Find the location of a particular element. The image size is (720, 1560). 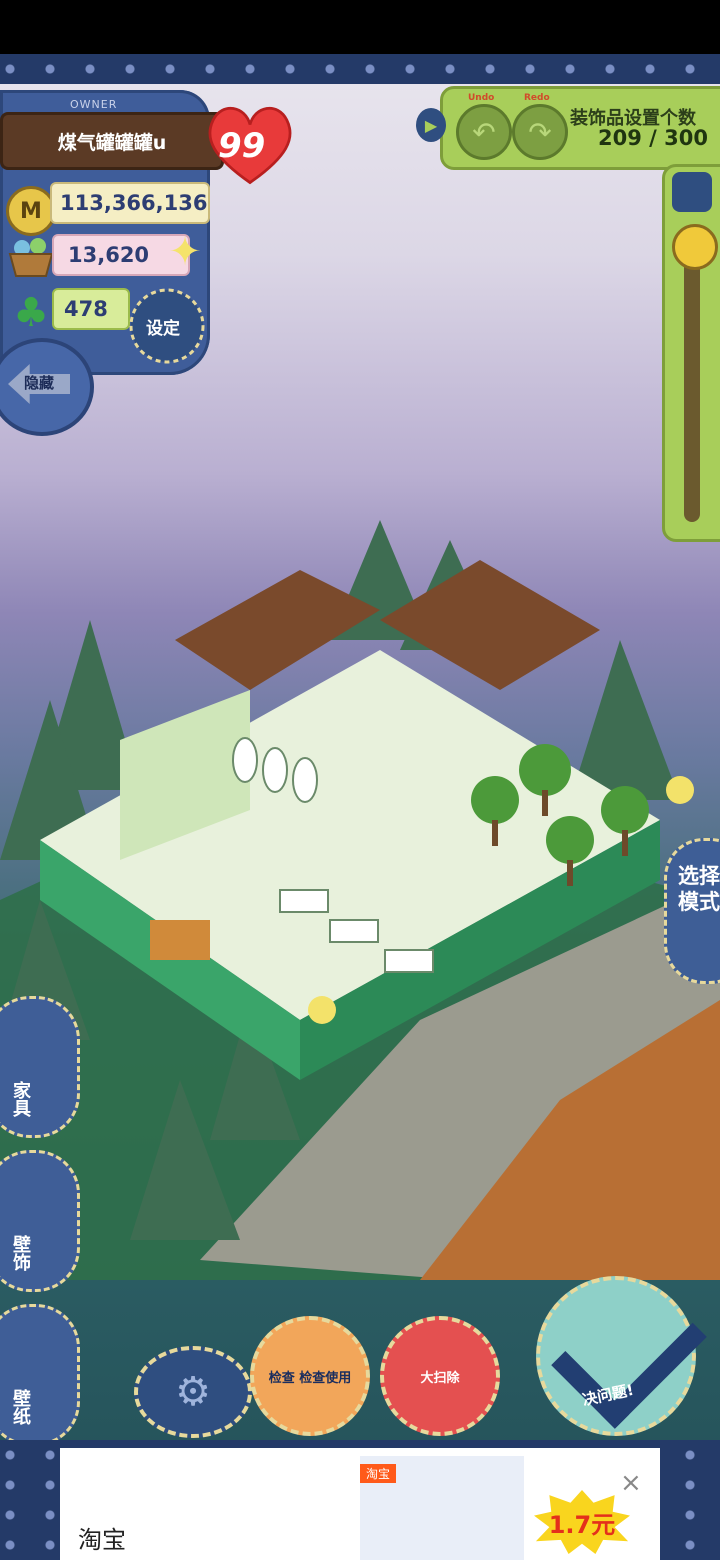

tab-wallpaper-label: 壁纸 is located at coordinates (20, 1407).